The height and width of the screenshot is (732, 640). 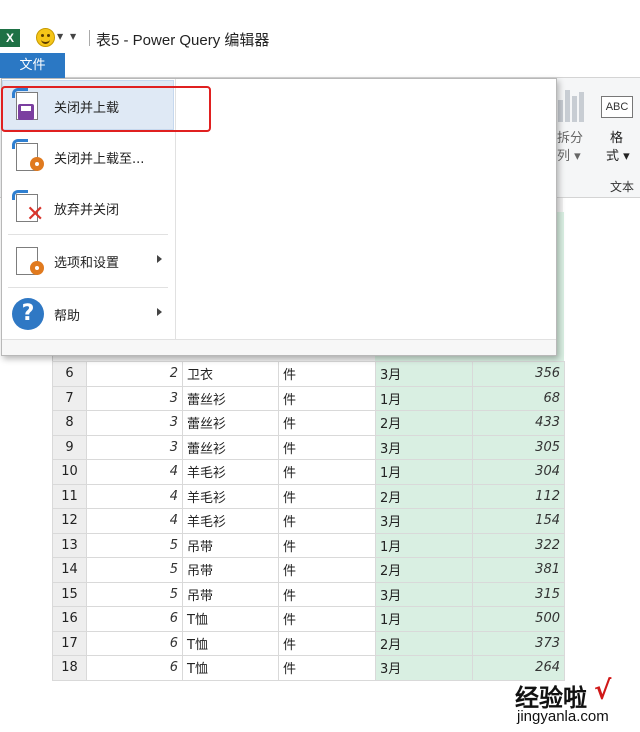 What do you see at coordinates (518, 423) in the screenshot?
I see `cell-quantity: 433` at bounding box center [518, 423].